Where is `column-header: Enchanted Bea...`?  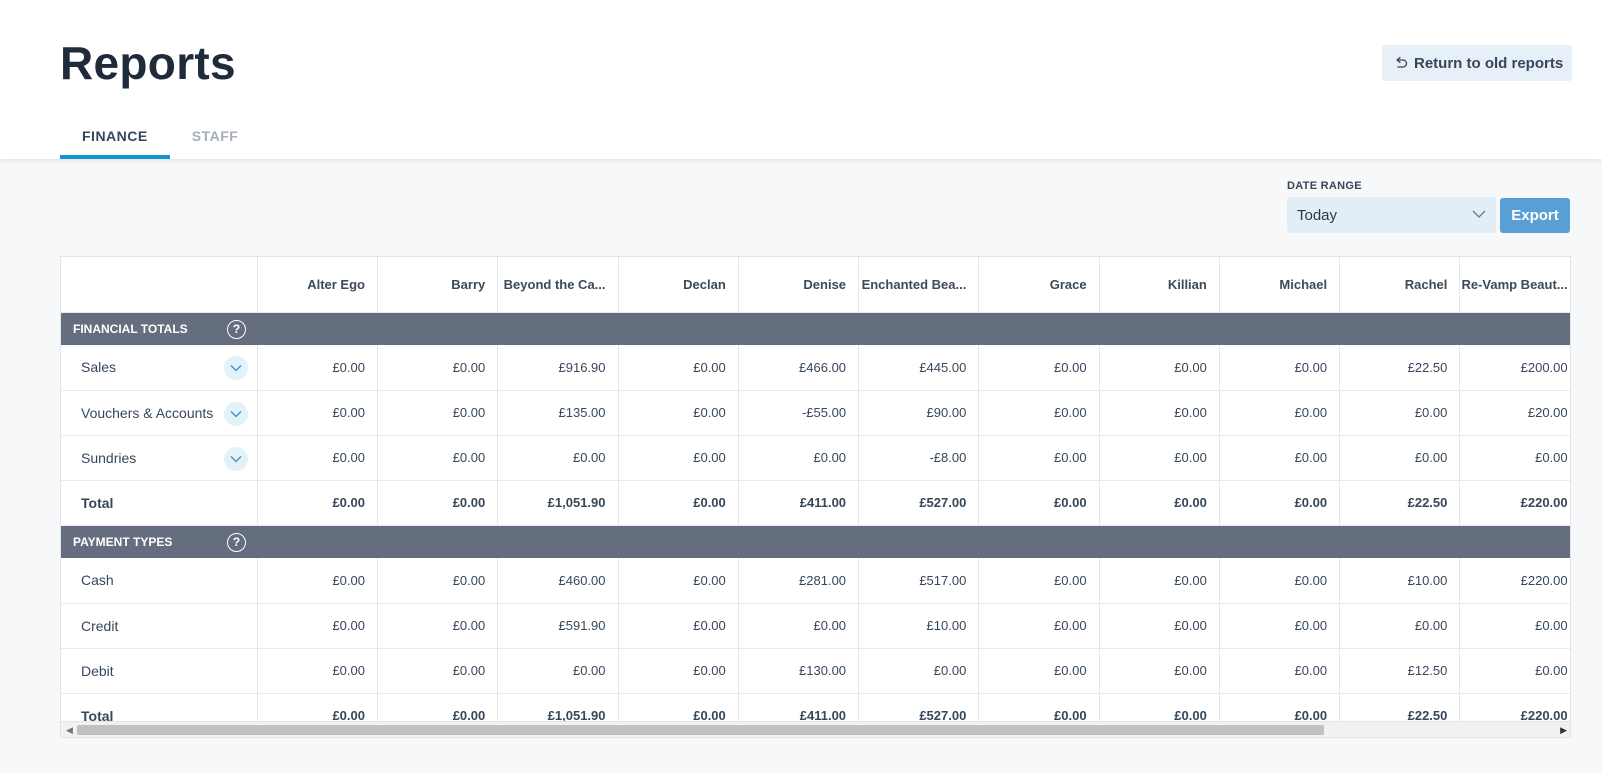 column-header: Enchanted Bea... is located at coordinates (919, 285).